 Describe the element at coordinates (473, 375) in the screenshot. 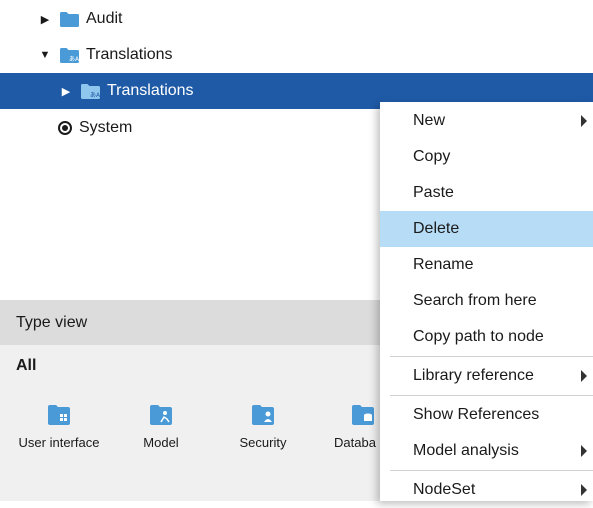

I see `menu-item-label: Library reference` at that location.